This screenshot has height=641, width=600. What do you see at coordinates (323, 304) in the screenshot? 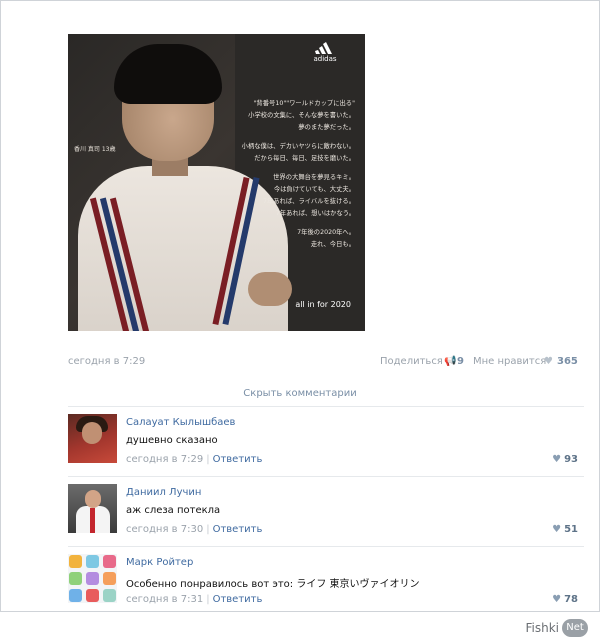
I see `image-slogan: all in for 2020` at bounding box center [323, 304].